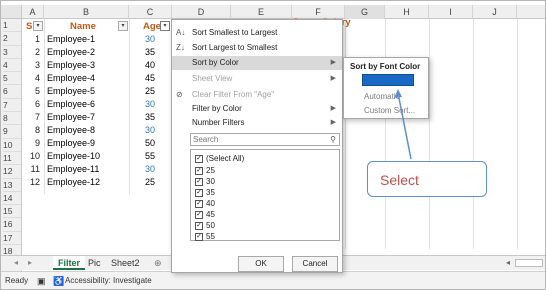  I want to click on row-header-1: 1, so click(12, 26).